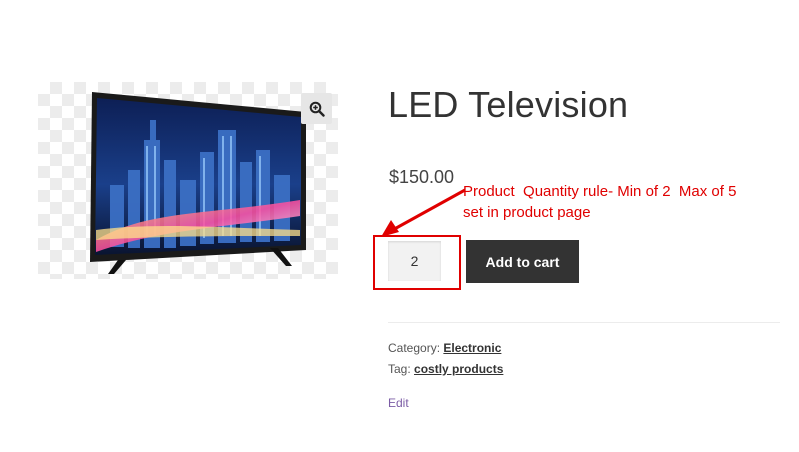 Image resolution: width=799 pixels, height=452 pixels. Describe the element at coordinates (199, 182) in the screenshot. I see `product-image` at that location.